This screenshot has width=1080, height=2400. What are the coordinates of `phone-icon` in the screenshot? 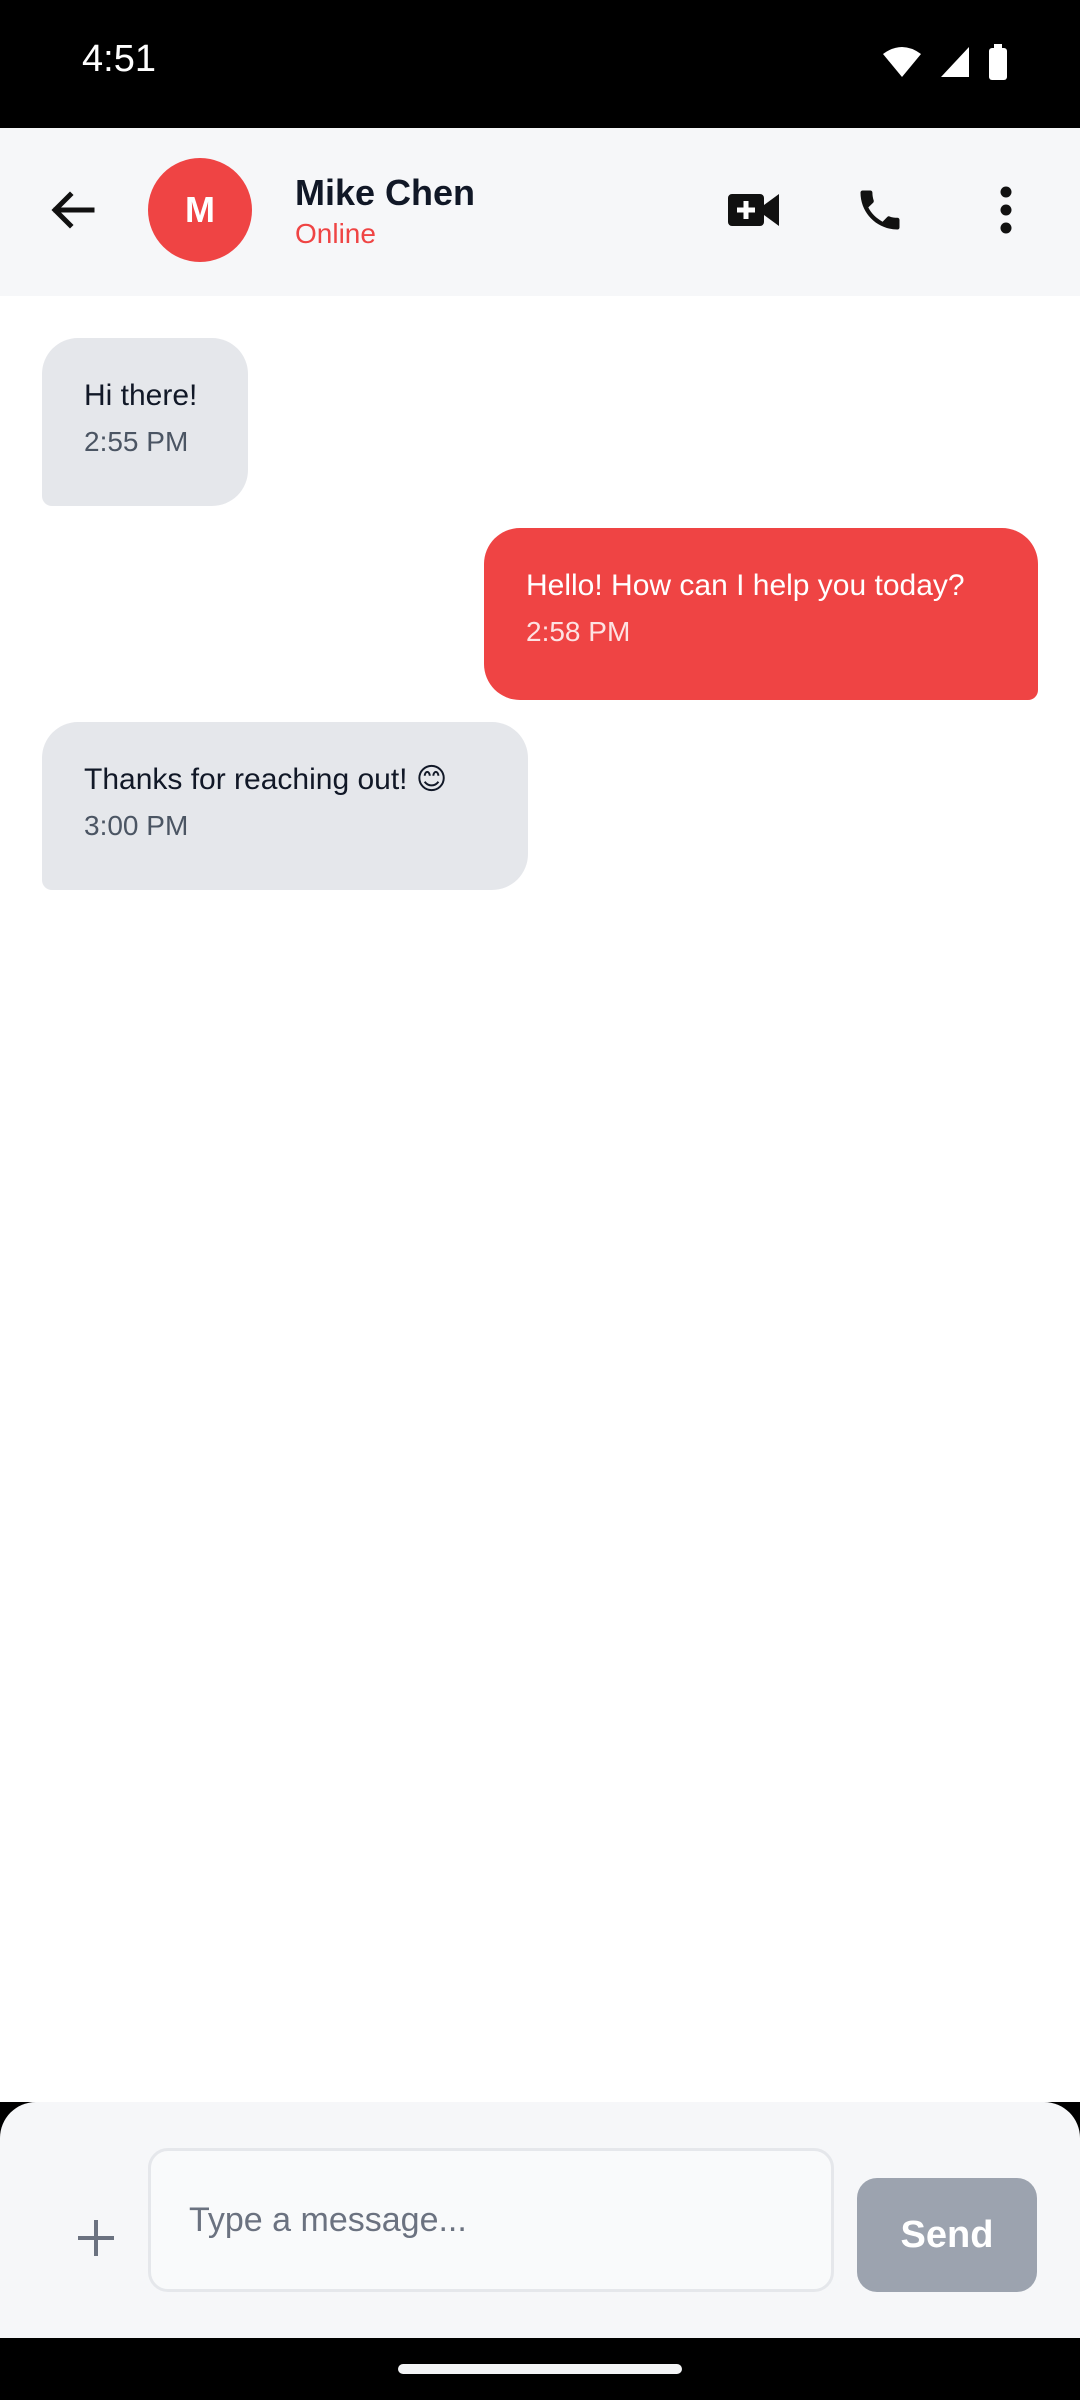 It's located at (880, 212).